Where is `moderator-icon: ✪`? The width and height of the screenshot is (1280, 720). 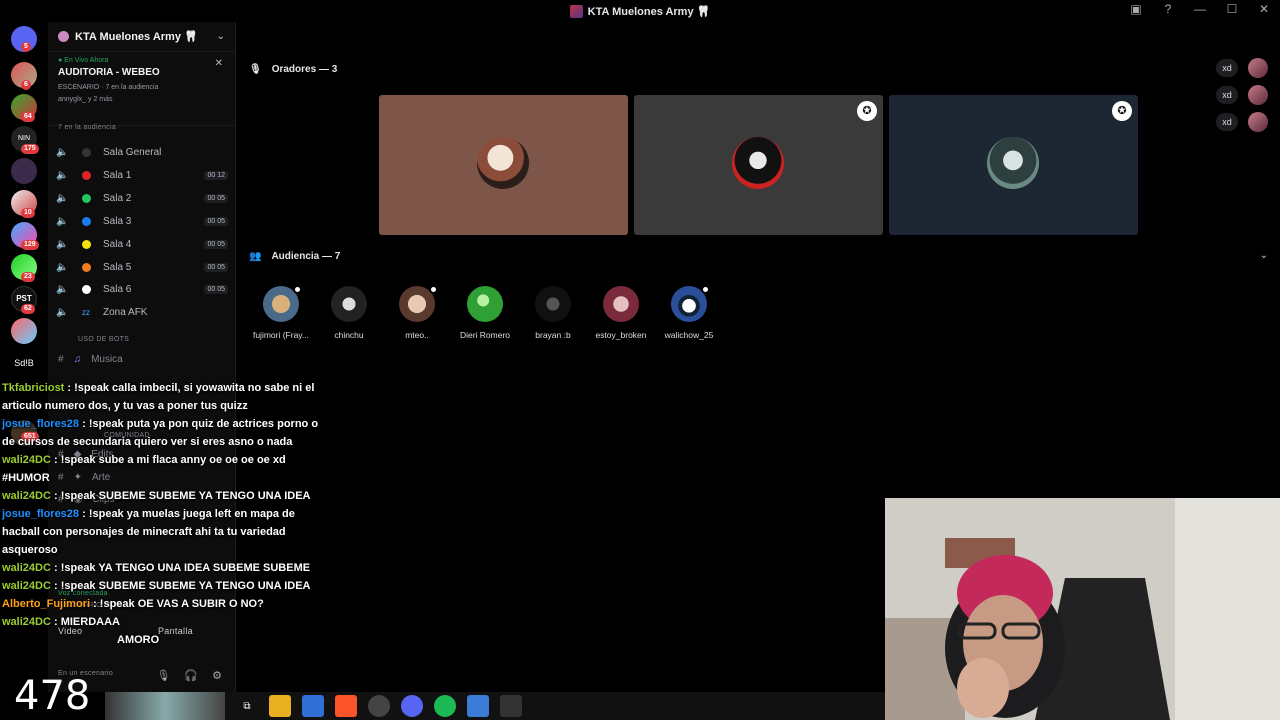
moderator-icon: ✪ is located at coordinates (1122, 111).